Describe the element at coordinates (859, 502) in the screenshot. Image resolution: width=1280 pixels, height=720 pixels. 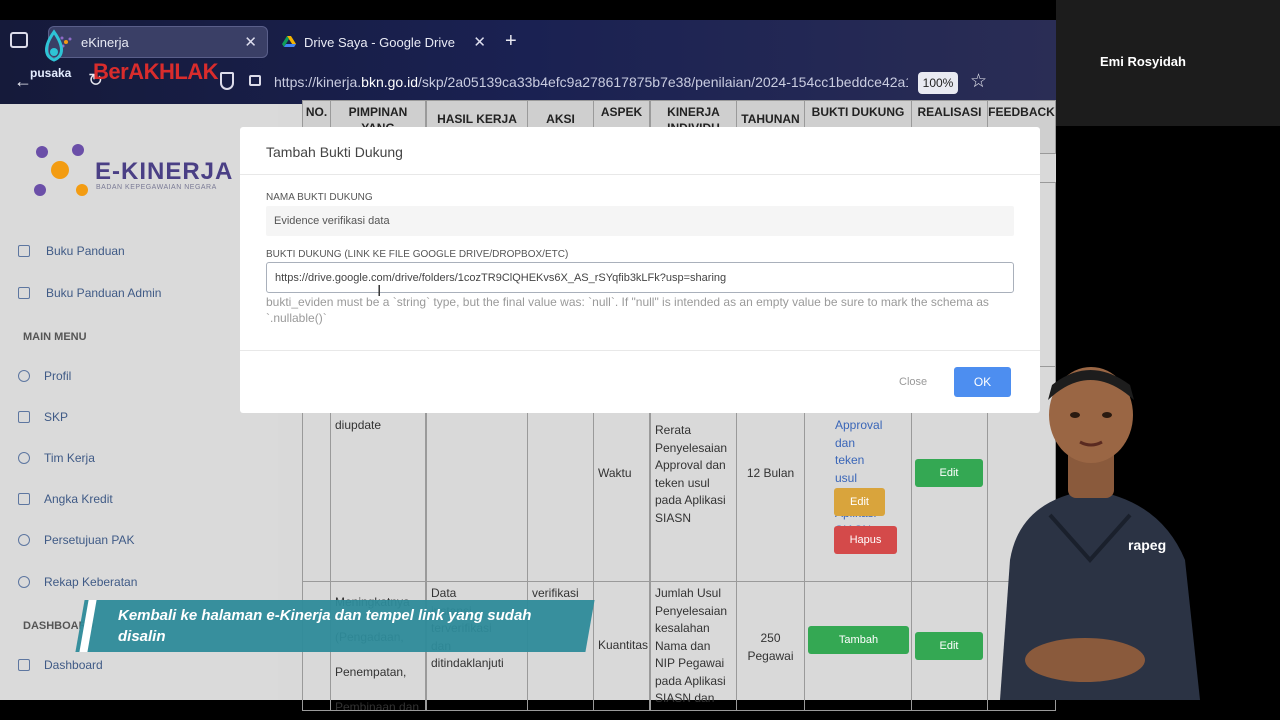
I see `edit-bukti-button: Edit` at that location.